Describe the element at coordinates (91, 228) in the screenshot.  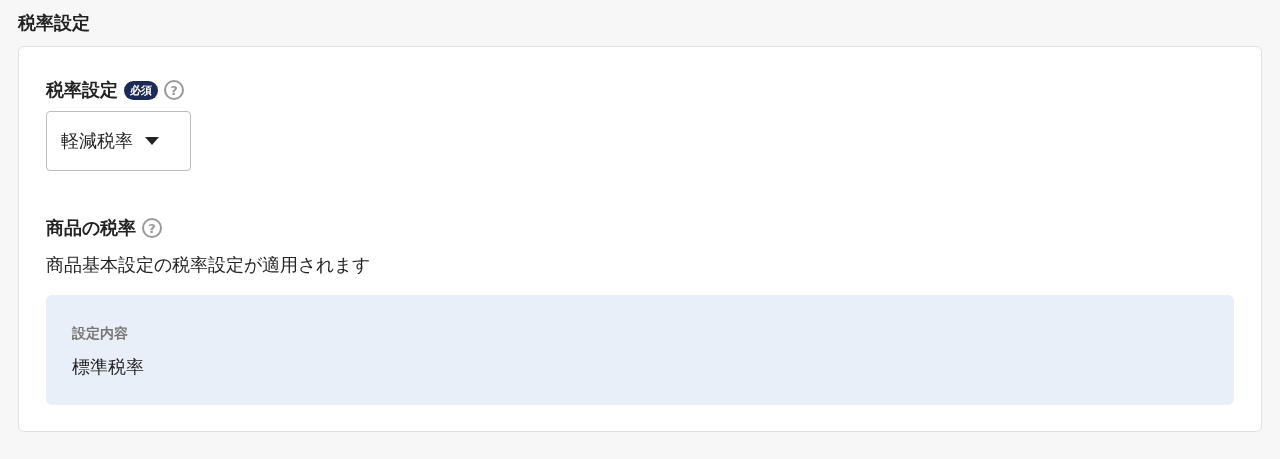
I see `field-label: 商品の税率` at that location.